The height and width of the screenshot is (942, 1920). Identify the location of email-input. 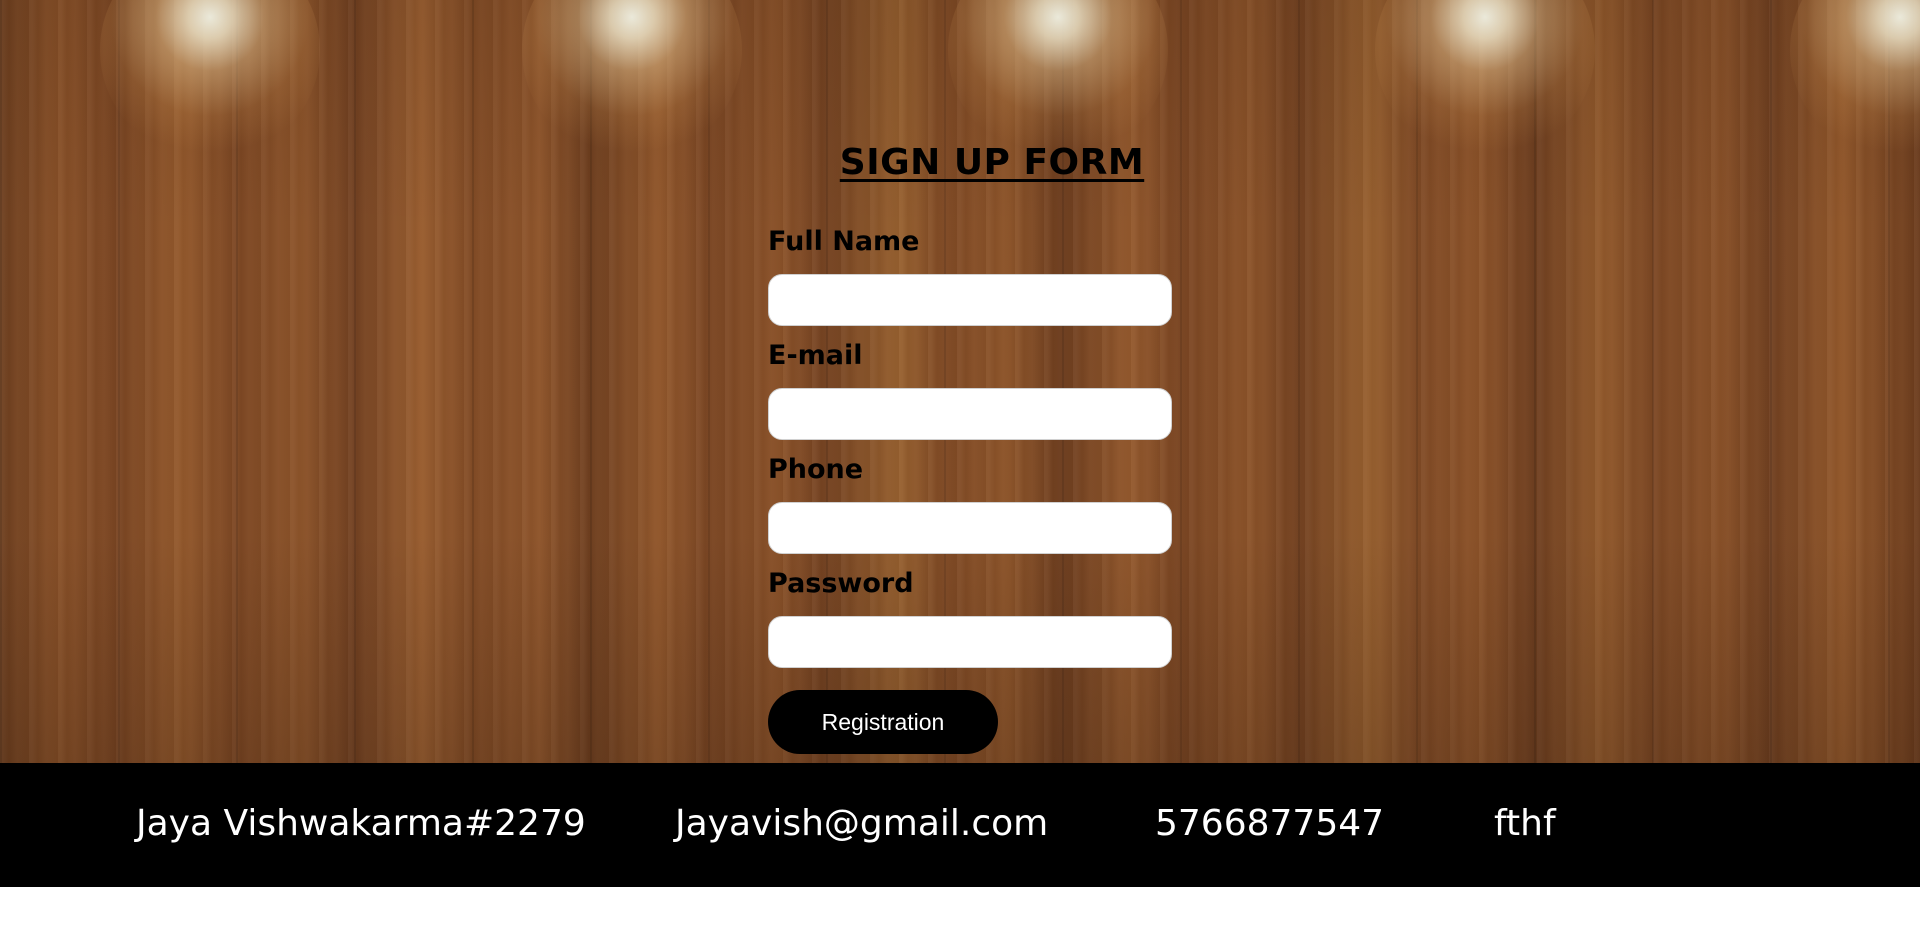
(970, 414).